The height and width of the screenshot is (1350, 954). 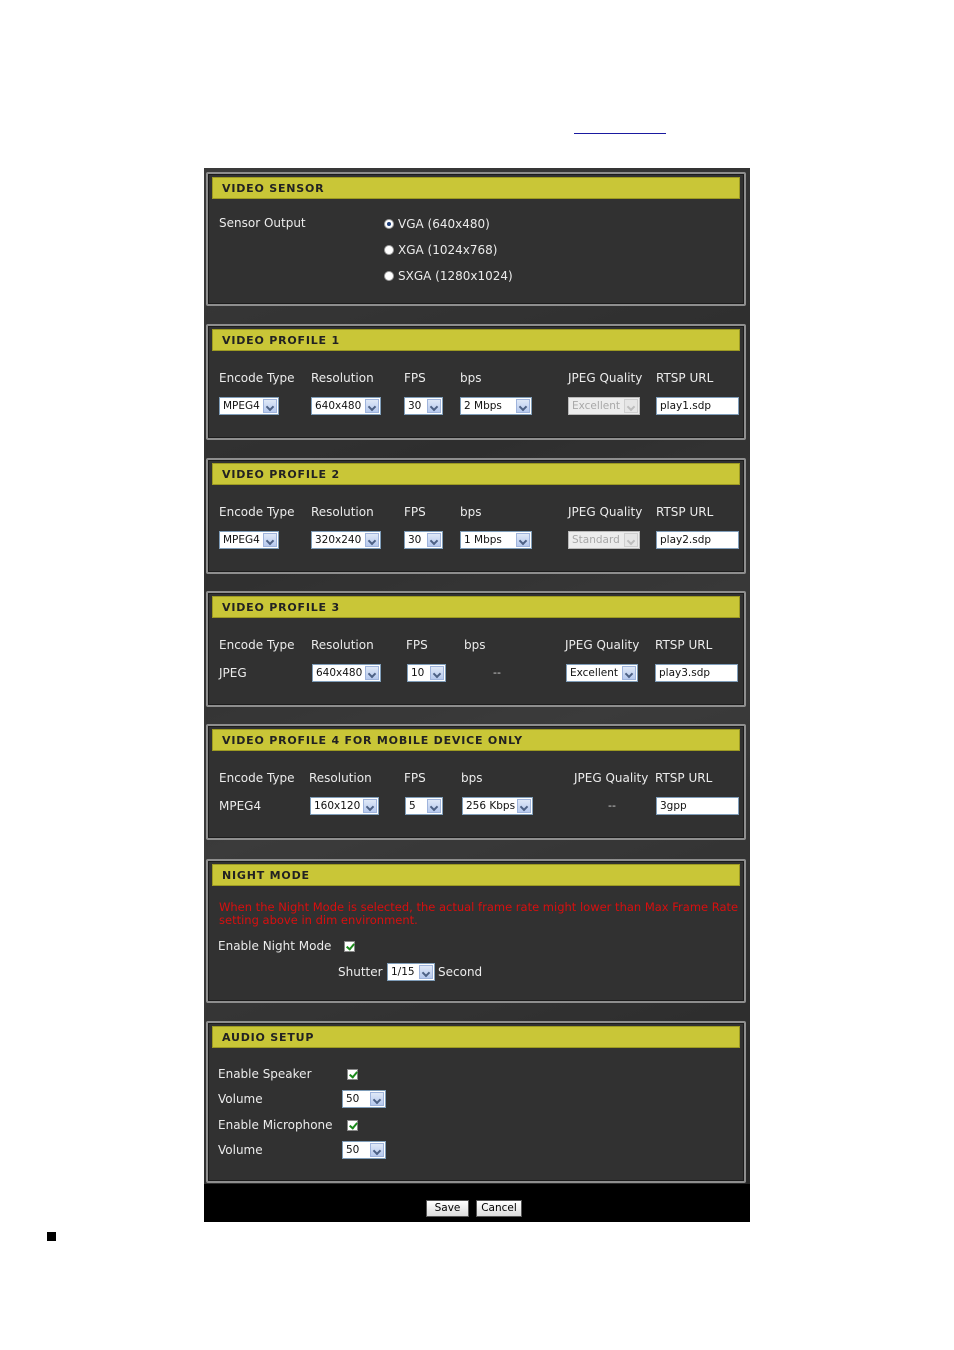 What do you see at coordinates (240, 1150) in the screenshot?
I see `microphone-volume-label: Volume` at bounding box center [240, 1150].